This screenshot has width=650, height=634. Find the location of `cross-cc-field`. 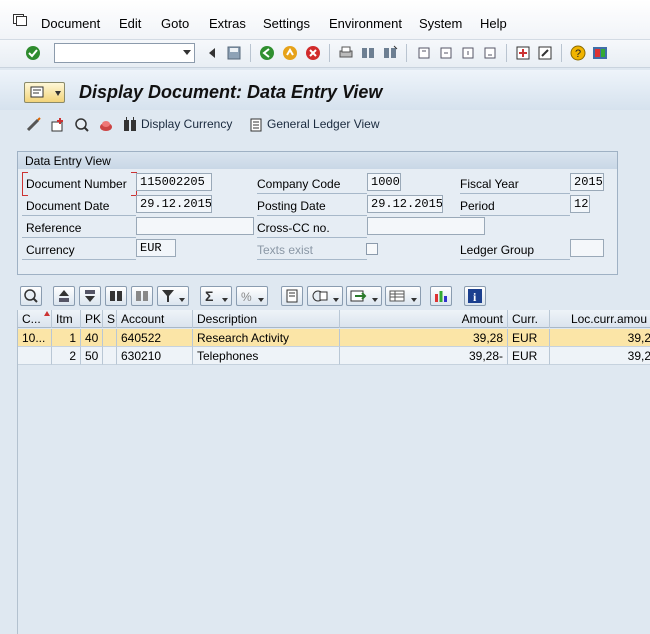

cross-cc-field is located at coordinates (426, 226).